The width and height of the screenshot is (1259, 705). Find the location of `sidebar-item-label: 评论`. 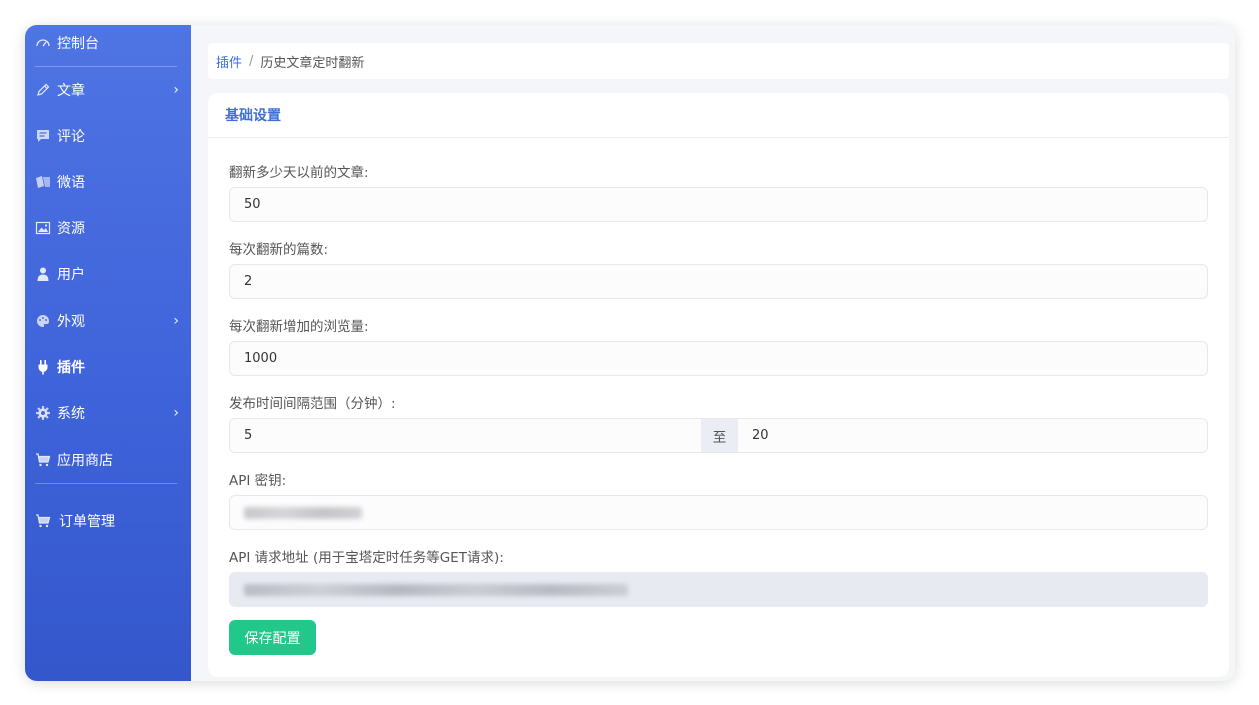

sidebar-item-label: 评论 is located at coordinates (71, 137).